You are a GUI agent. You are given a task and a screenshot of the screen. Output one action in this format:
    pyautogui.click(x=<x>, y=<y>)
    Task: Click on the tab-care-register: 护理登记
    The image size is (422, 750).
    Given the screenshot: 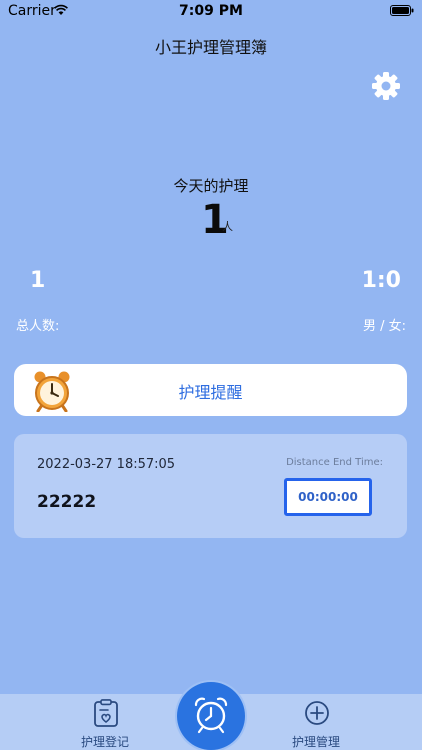 What is the action you would take?
    pyautogui.click(x=105, y=722)
    